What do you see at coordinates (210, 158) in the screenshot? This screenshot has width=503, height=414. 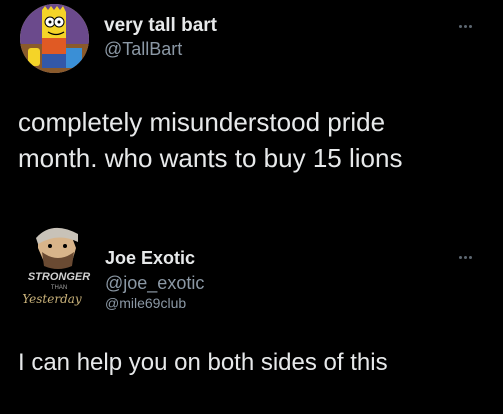 I see `tweet-text-line: month. who wants to buy 15 lions` at bounding box center [210, 158].